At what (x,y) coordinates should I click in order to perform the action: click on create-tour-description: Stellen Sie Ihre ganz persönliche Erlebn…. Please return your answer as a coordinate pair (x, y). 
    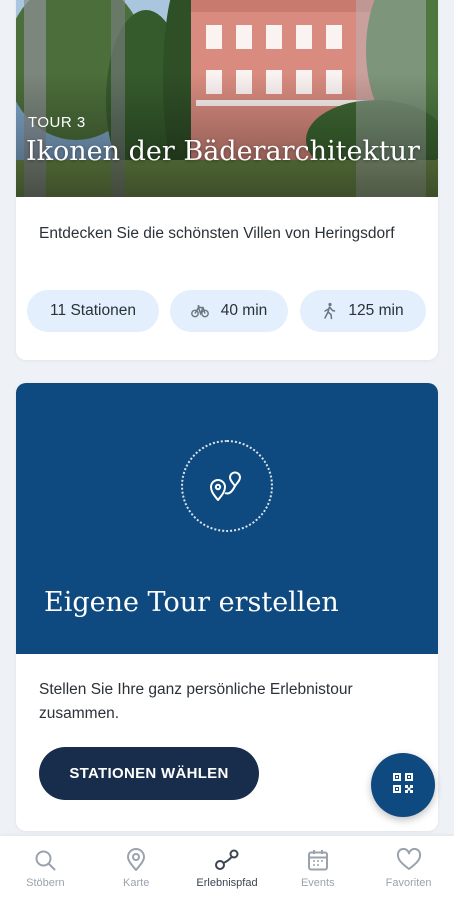
    Looking at the image, I should click on (196, 701).